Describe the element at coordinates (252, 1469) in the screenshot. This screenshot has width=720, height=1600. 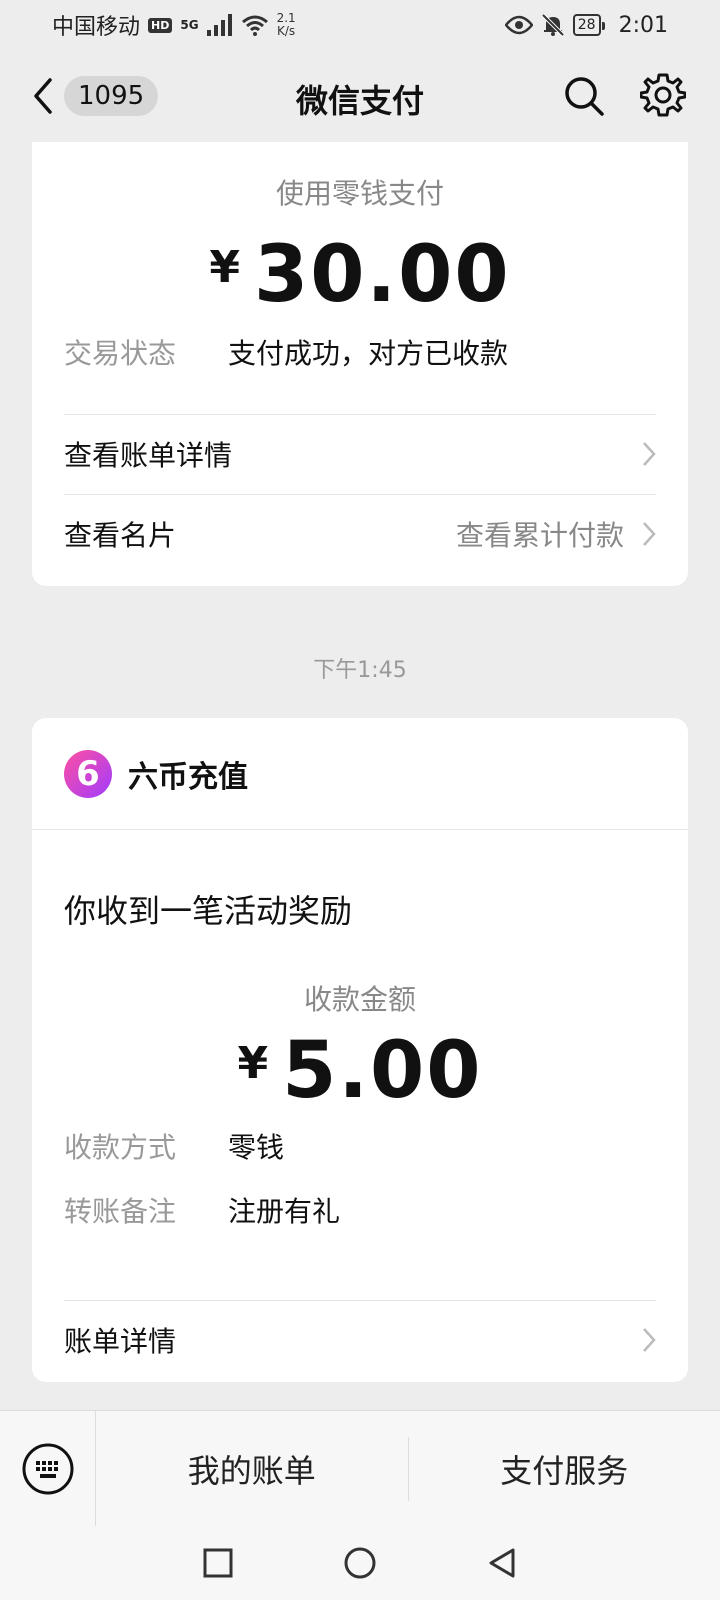
I see `my-bills-button: 我的账单` at that location.